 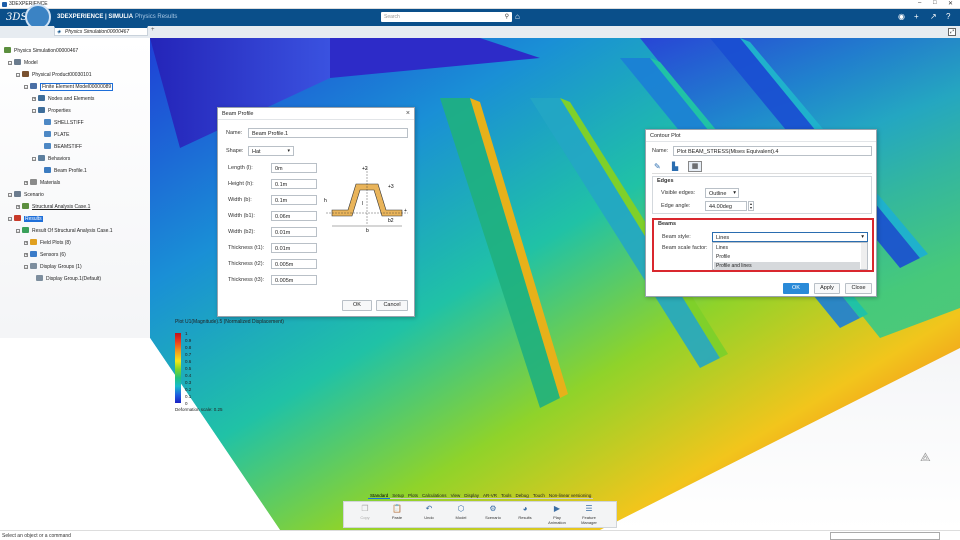 What do you see at coordinates (787, 266) in the screenshot?
I see `dropdown-option: Profile and lines` at bounding box center [787, 266].